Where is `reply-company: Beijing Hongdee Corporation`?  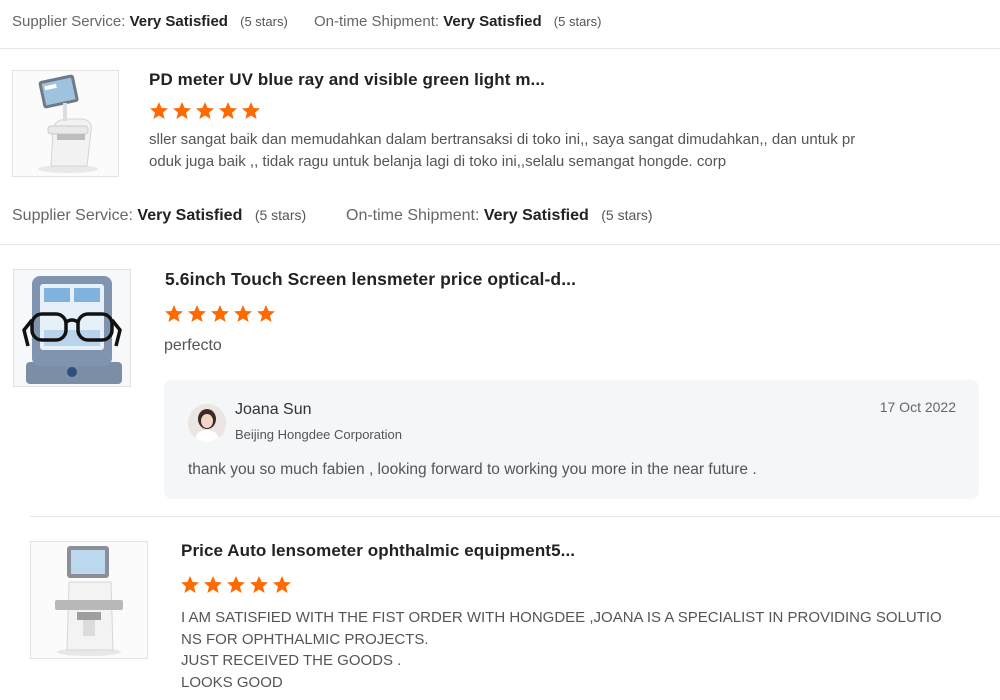
reply-company: Beijing Hongdee Corporation is located at coordinates (318, 434).